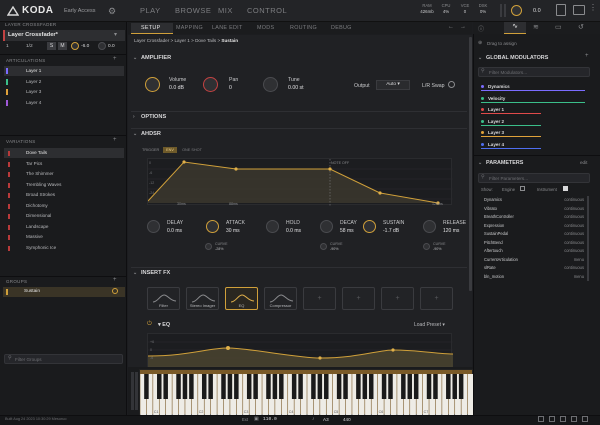 Image resolution: width=600 pixels, height=425 pixels. What do you see at coordinates (64, 174) in the screenshot?
I see `variation-row: The Shimmer` at bounding box center [64, 174].